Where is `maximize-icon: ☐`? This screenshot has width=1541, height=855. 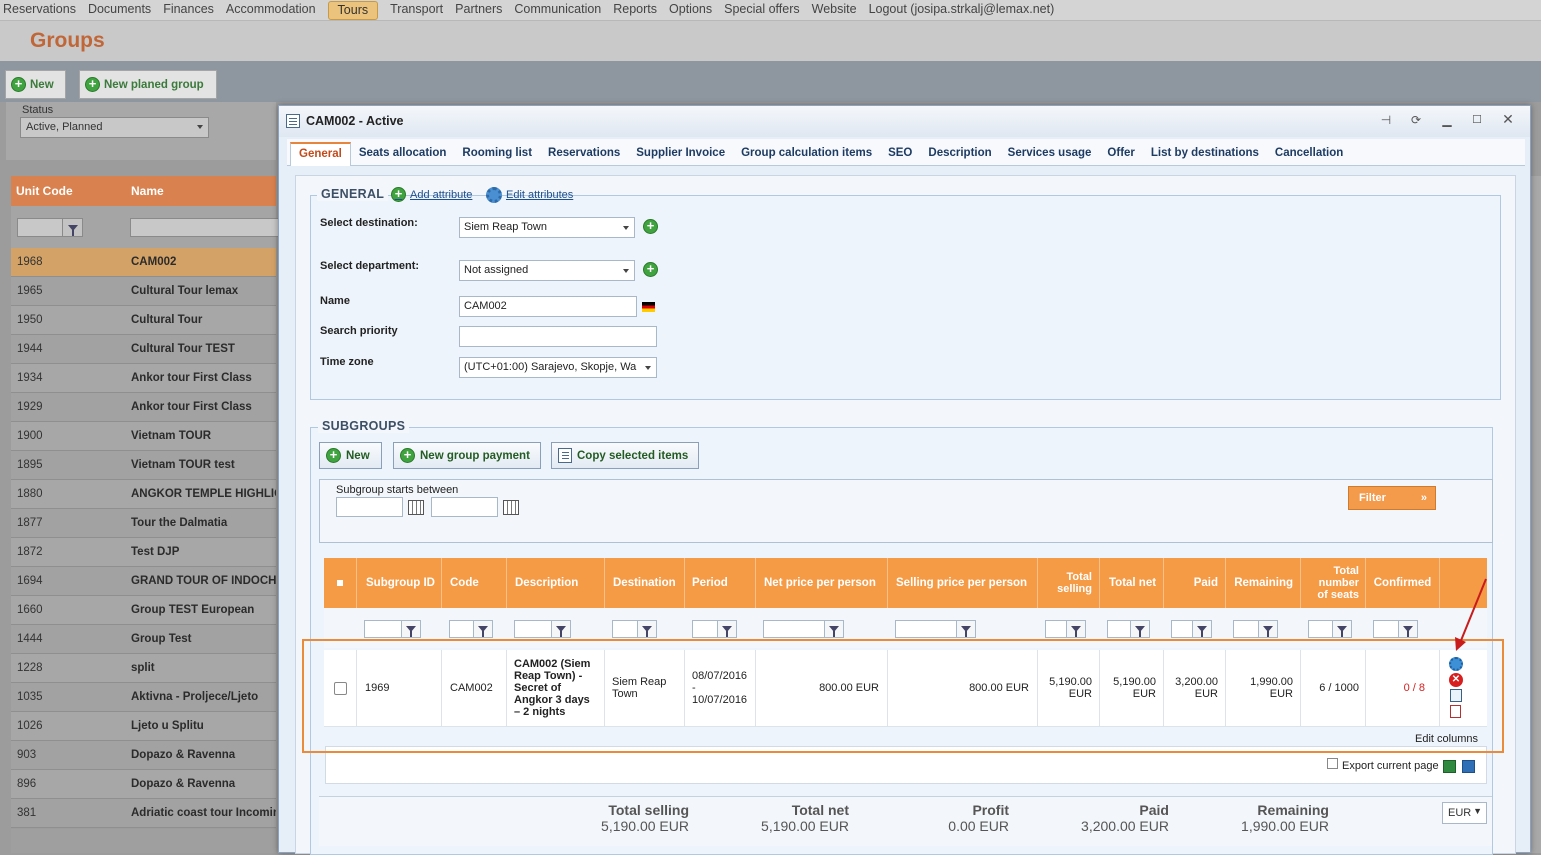
maximize-icon: ☐ is located at coordinates (1477, 119).